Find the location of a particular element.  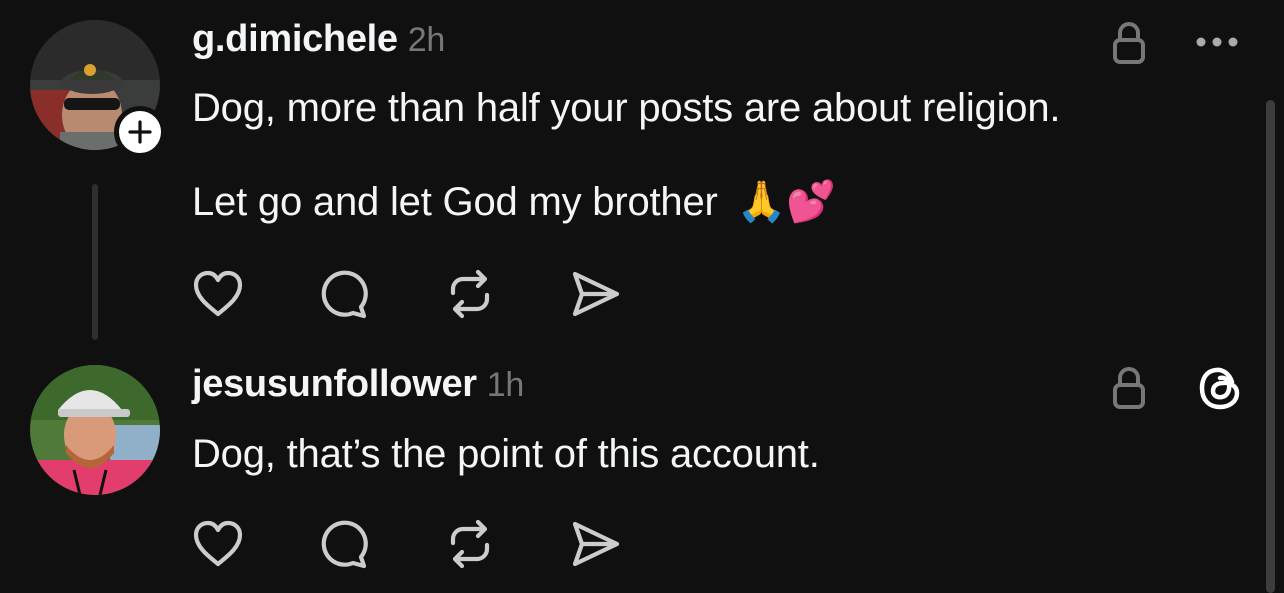

more-icon is located at coordinates (1217, 41).